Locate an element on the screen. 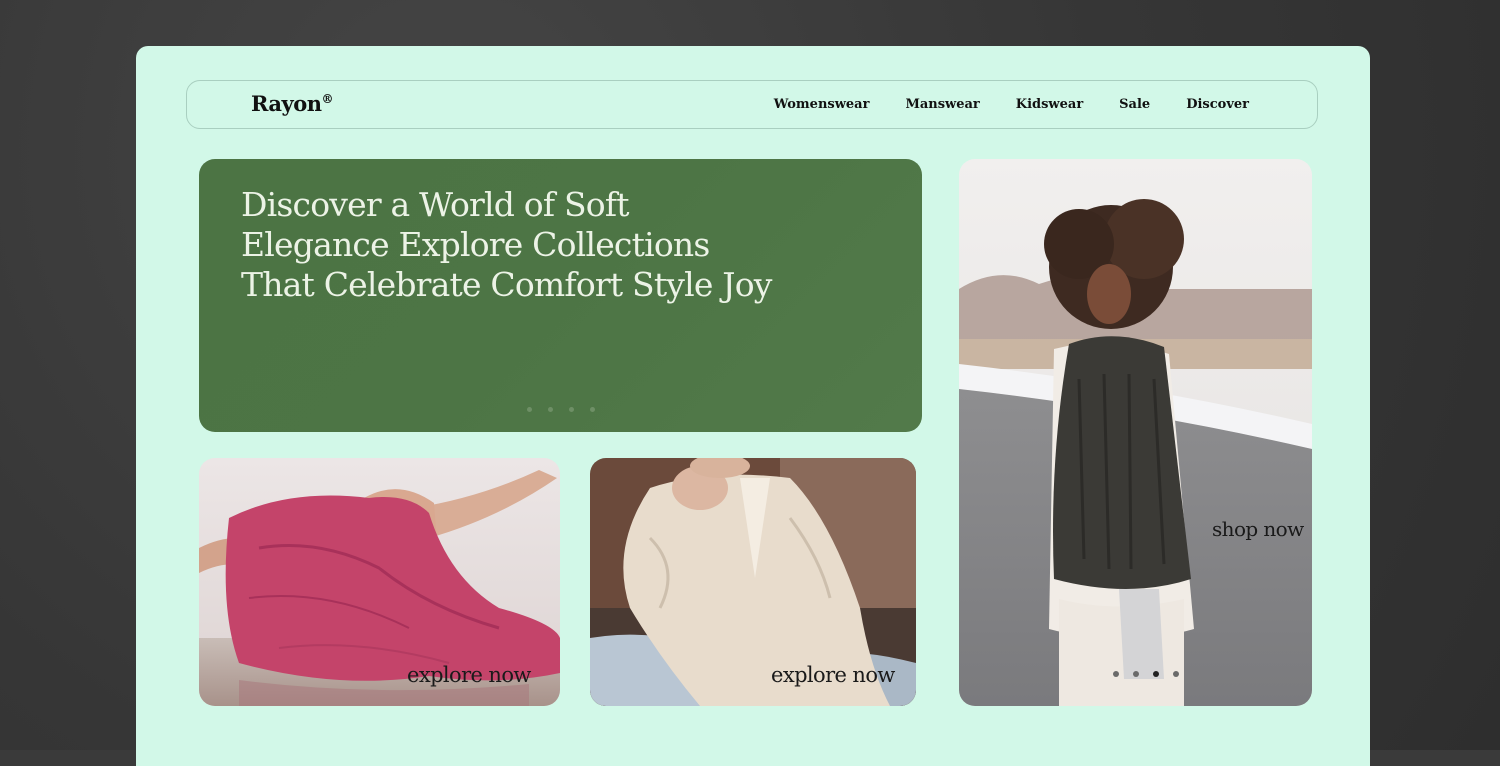  nav-item-womenswear: Womenswear is located at coordinates (822, 104).